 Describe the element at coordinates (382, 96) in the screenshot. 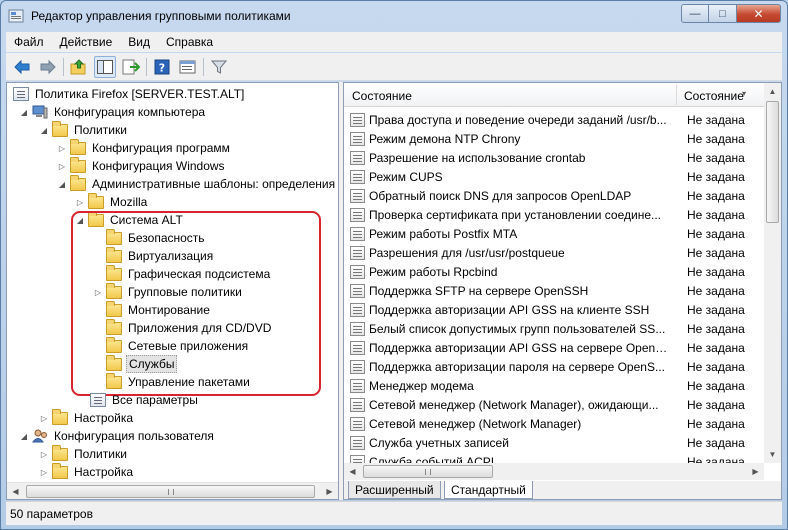

I see `column-header-name: Состояние` at that location.